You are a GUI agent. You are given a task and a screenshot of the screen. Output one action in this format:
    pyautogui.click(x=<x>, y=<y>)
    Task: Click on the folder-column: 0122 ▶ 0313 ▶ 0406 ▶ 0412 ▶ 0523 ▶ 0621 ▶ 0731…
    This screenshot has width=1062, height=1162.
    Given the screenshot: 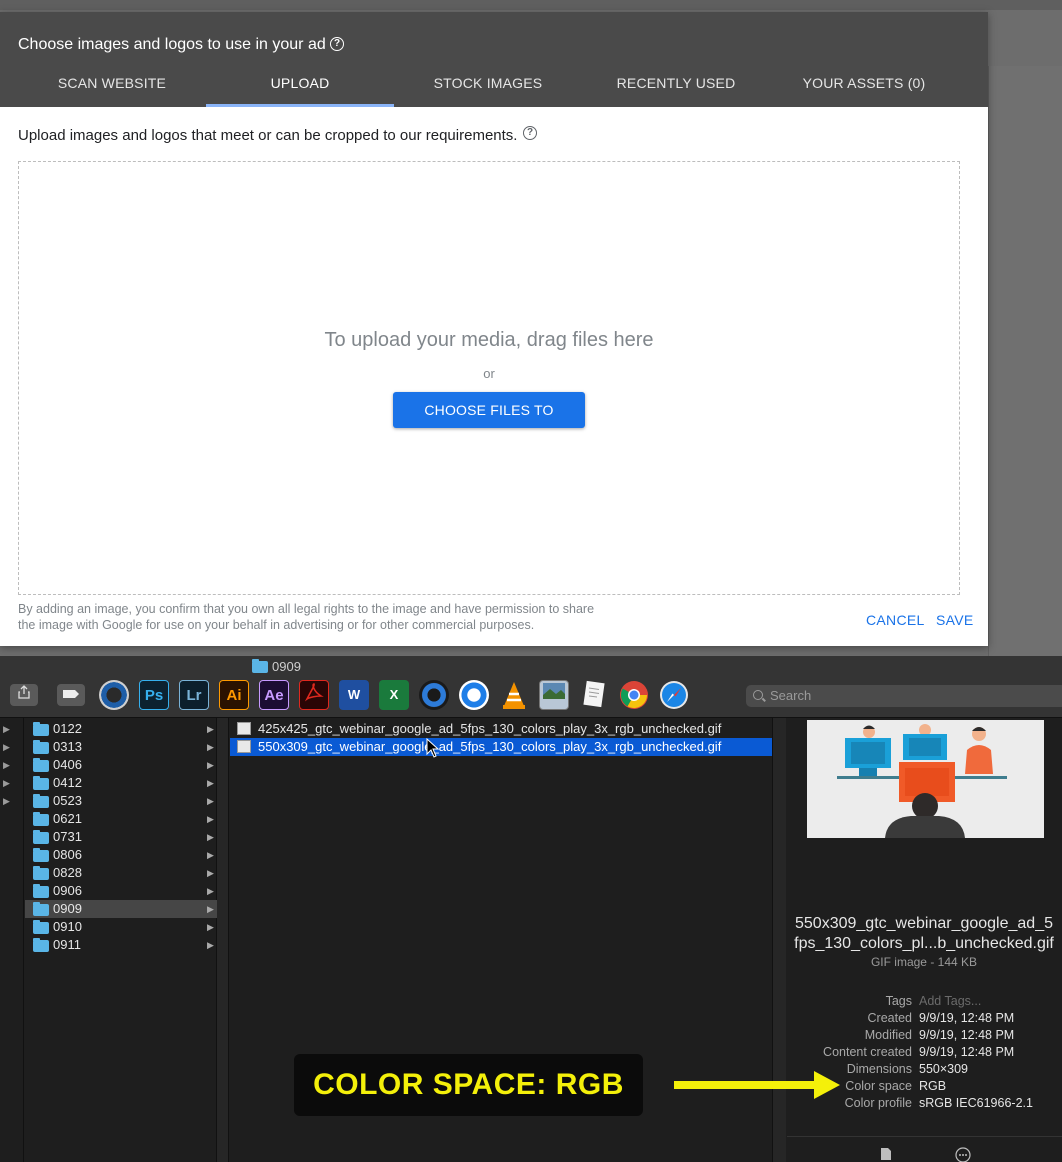 What is the action you would take?
    pyautogui.click(x=121, y=940)
    